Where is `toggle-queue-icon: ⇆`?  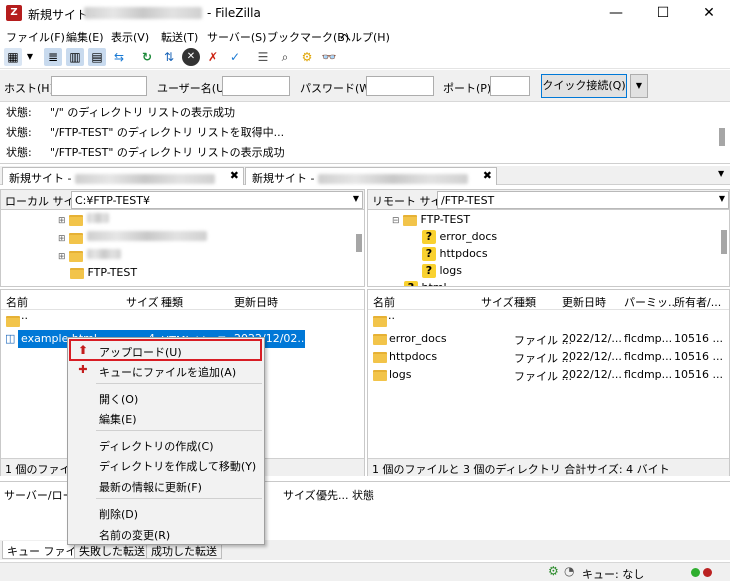
toggle-queue-icon: ⇆ is located at coordinates (119, 57).